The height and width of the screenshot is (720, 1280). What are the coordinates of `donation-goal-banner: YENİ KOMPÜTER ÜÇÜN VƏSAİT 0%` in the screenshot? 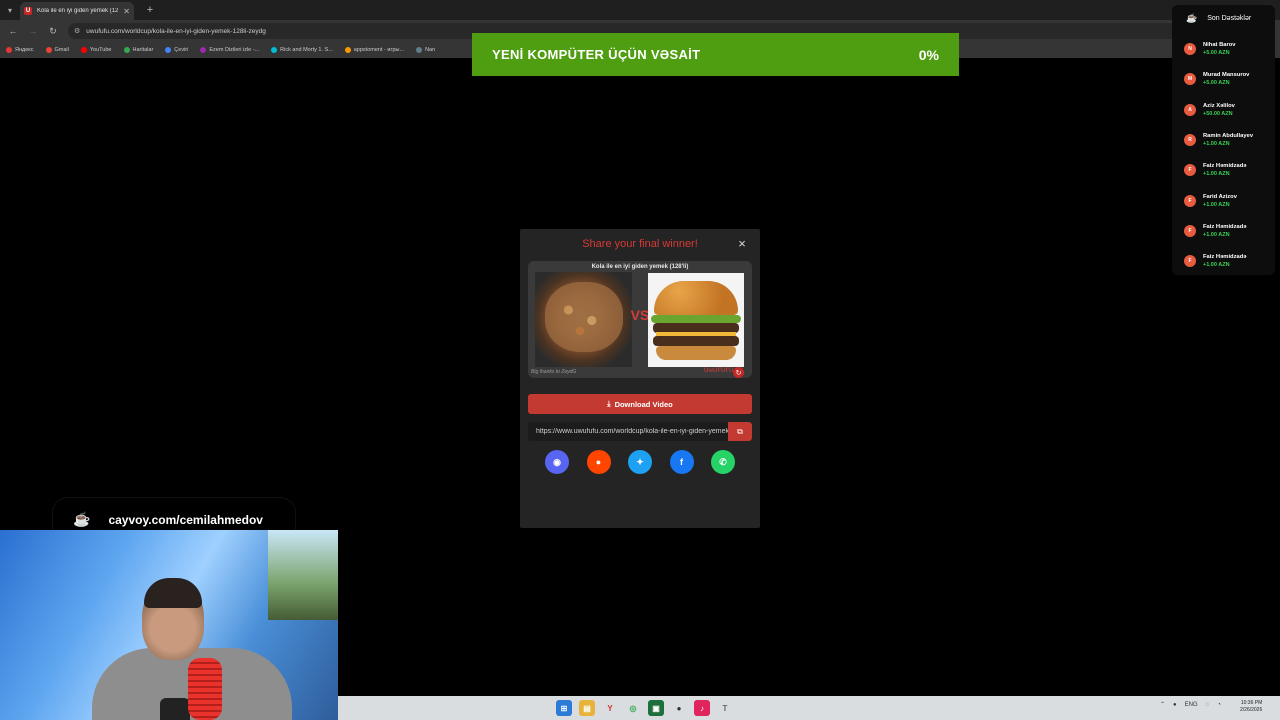 It's located at (715, 54).